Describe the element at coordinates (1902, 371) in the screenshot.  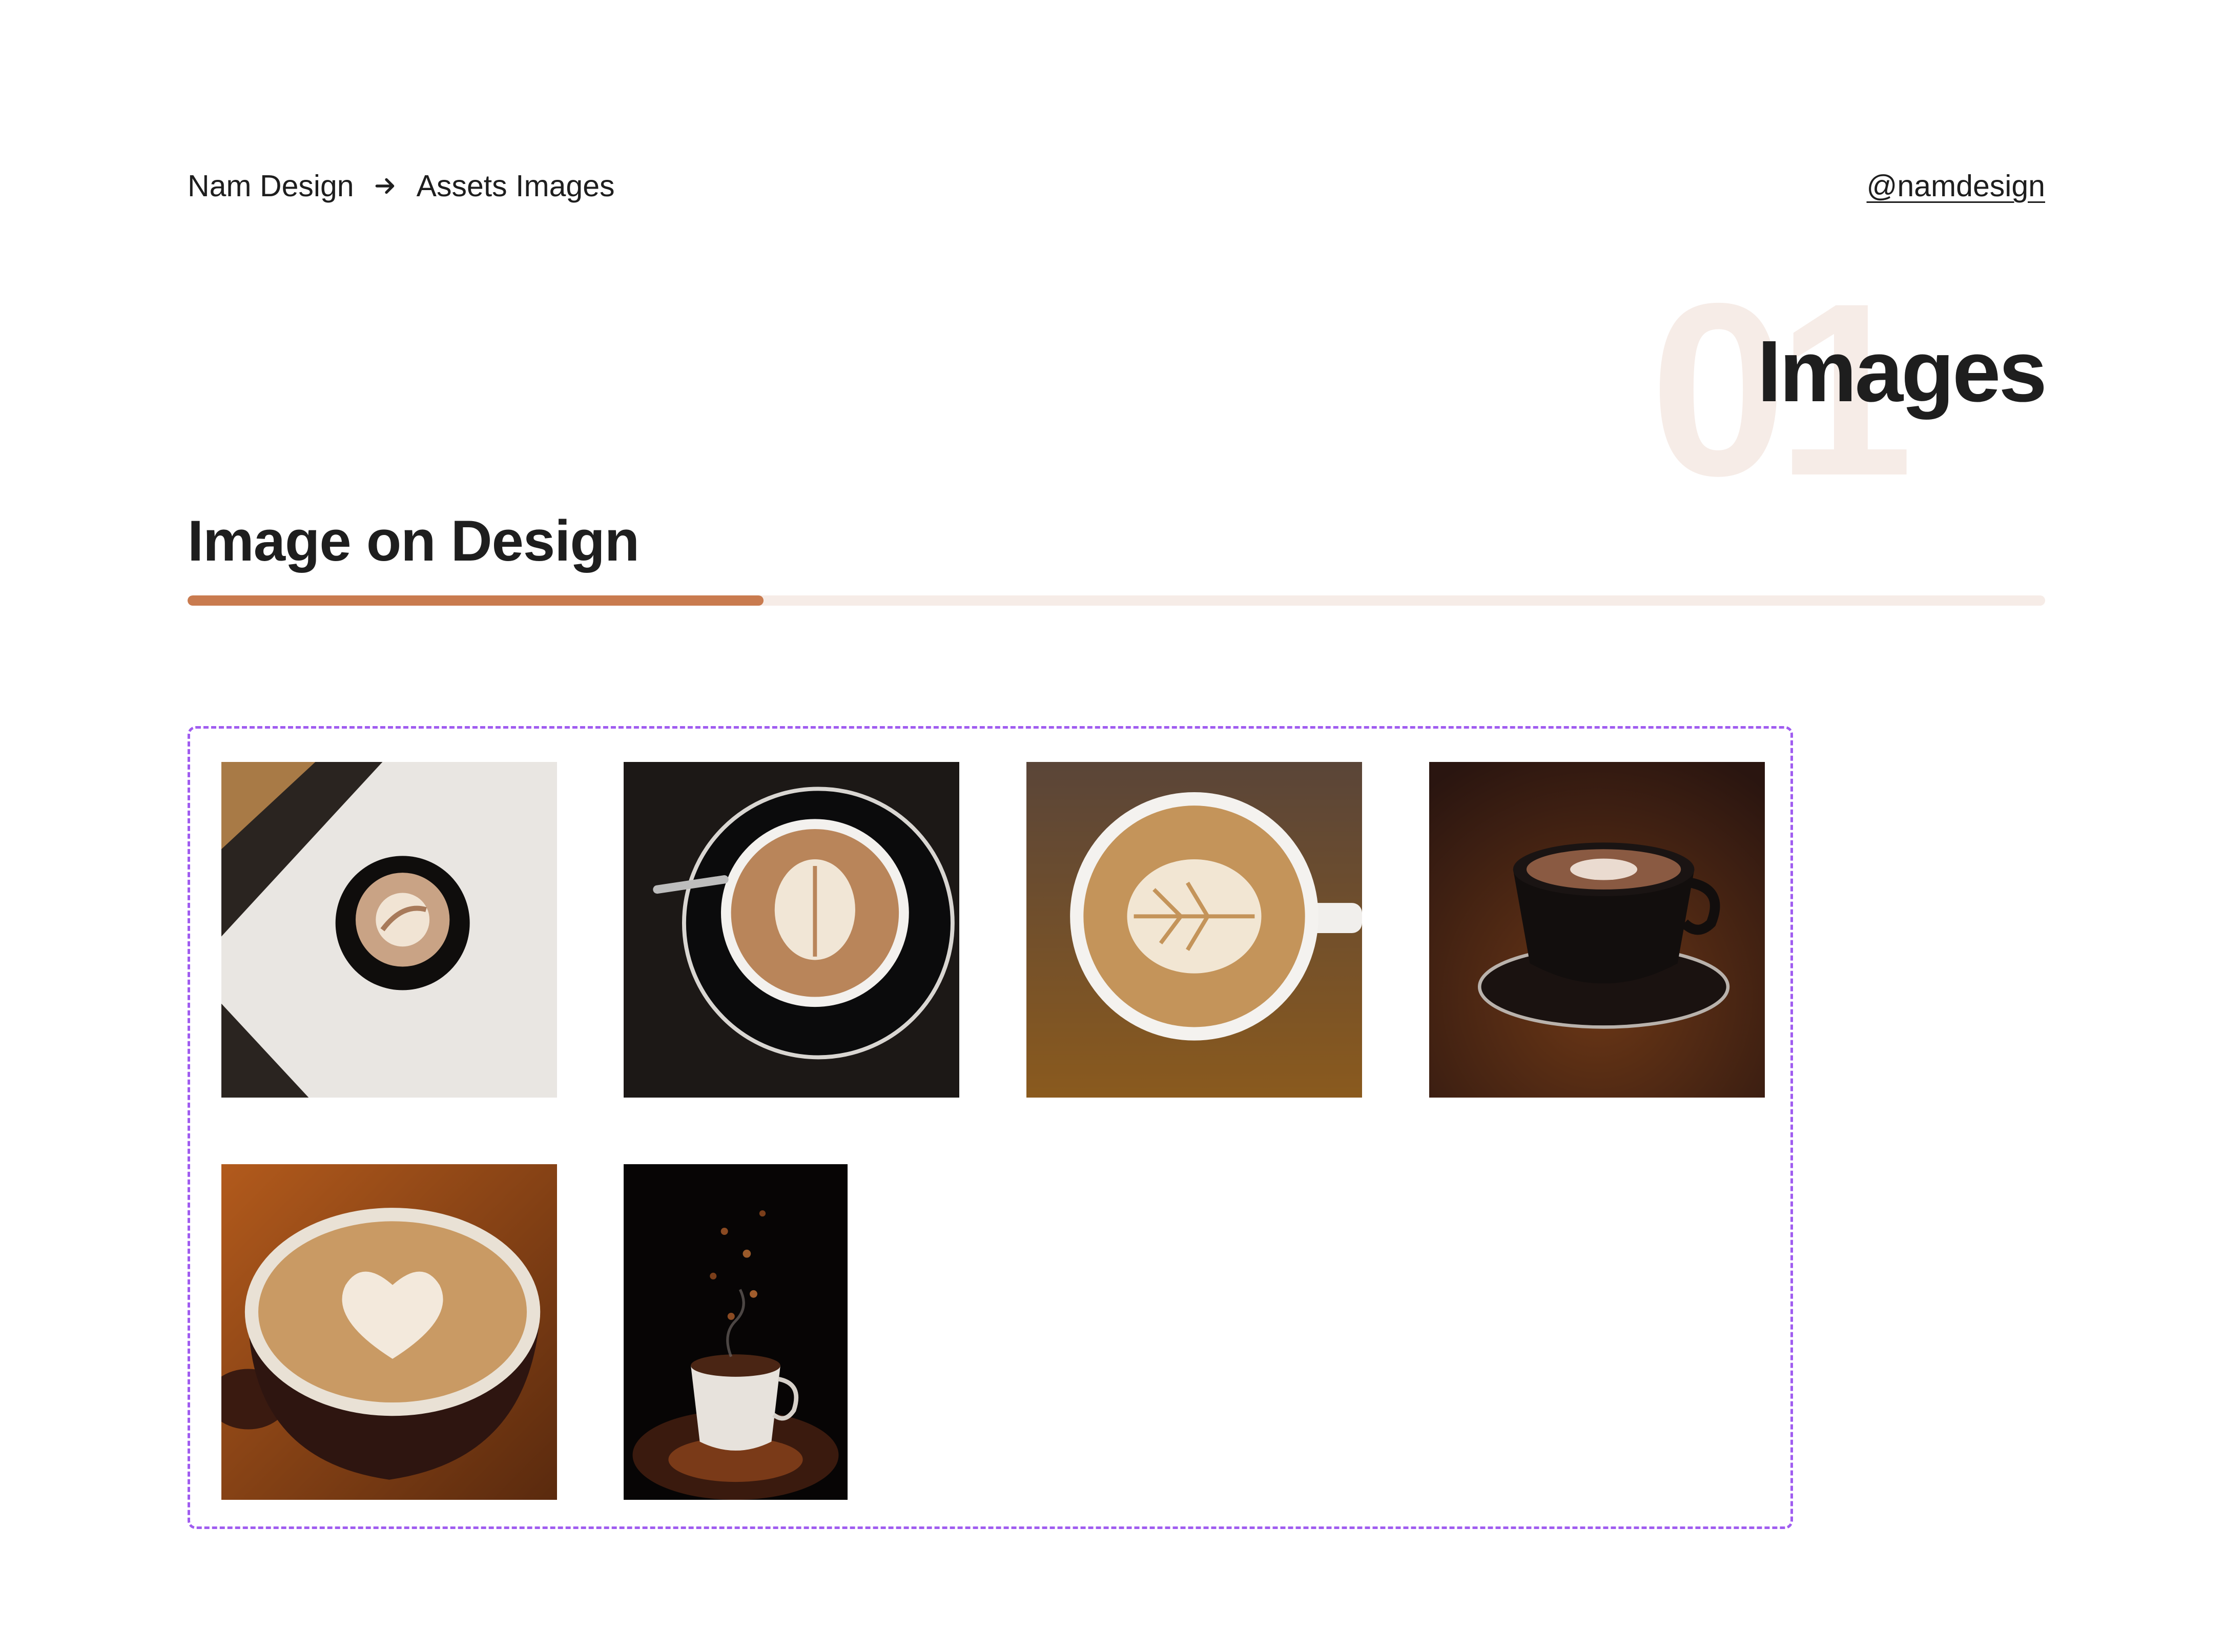
I see `section-title: Images` at that location.